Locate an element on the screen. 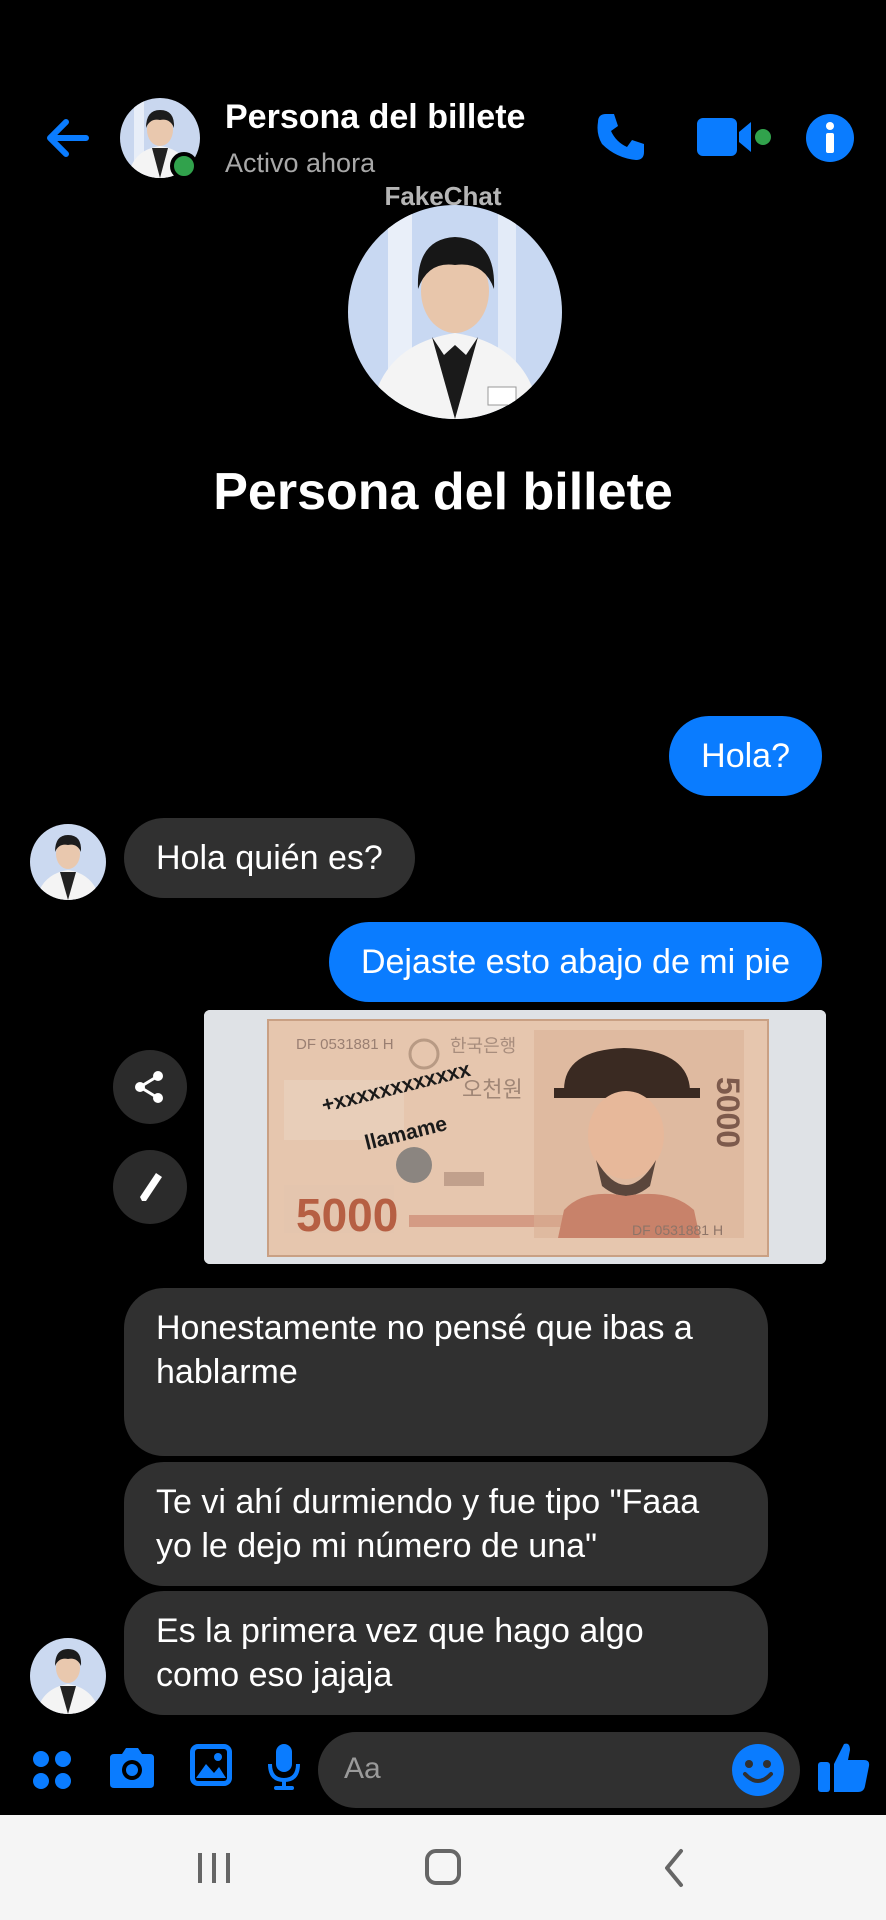 Image resolution: width=886 pixels, height=1920 pixels. video-camera-icon is located at coordinates (735, 138).